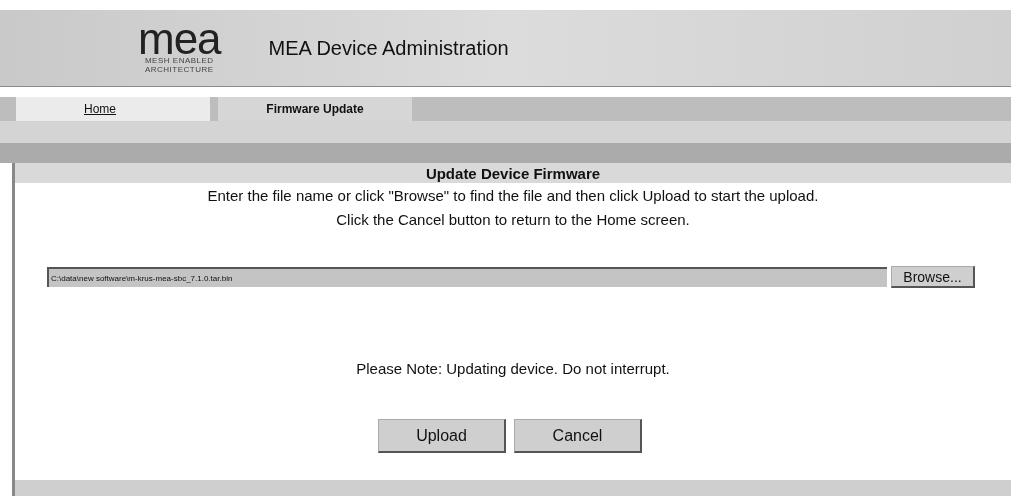 Image resolution: width=1011 pixels, height=496 pixels. Describe the element at coordinates (513, 368) in the screenshot. I see `note-text: Please Note: Updating device. Do not interrupt.` at that location.